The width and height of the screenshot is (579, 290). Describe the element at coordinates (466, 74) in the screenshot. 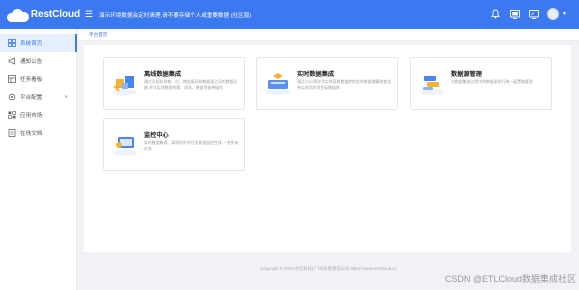

I see `card-title: 数据源管理` at that location.